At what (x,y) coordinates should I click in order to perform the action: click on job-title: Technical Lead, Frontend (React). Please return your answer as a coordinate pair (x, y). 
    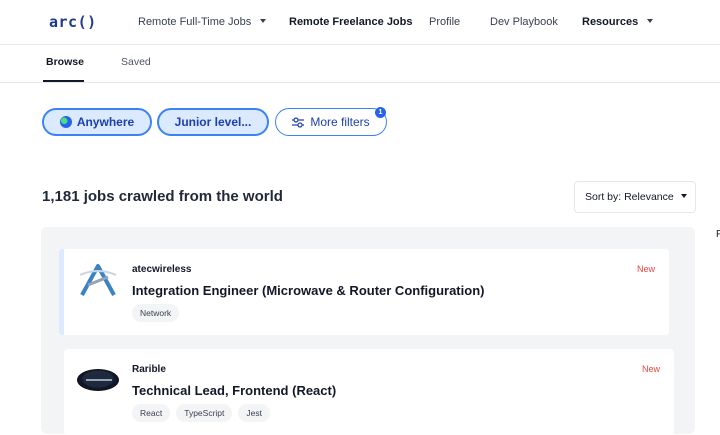
    Looking at the image, I should click on (234, 390).